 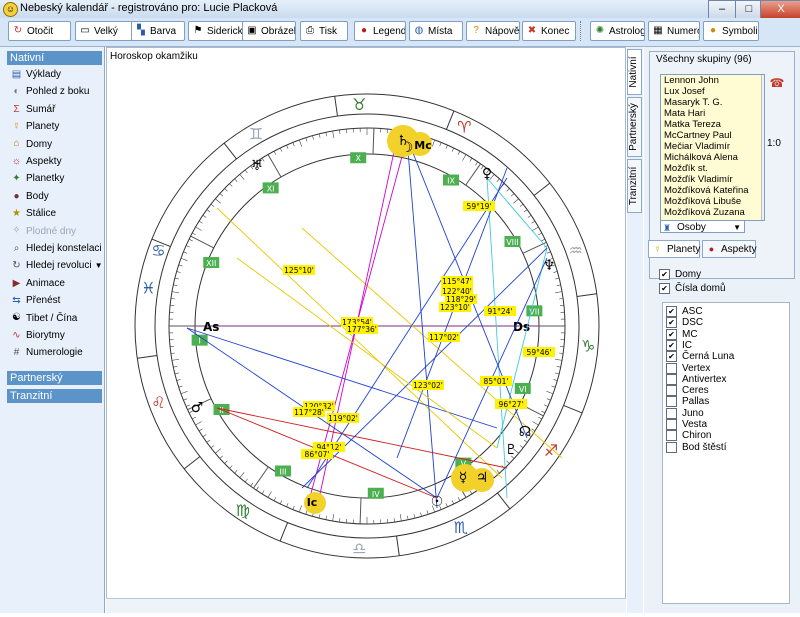 What do you see at coordinates (712, 212) in the screenshot?
I see `list-item: Možďíková Zuzana` at bounding box center [712, 212].